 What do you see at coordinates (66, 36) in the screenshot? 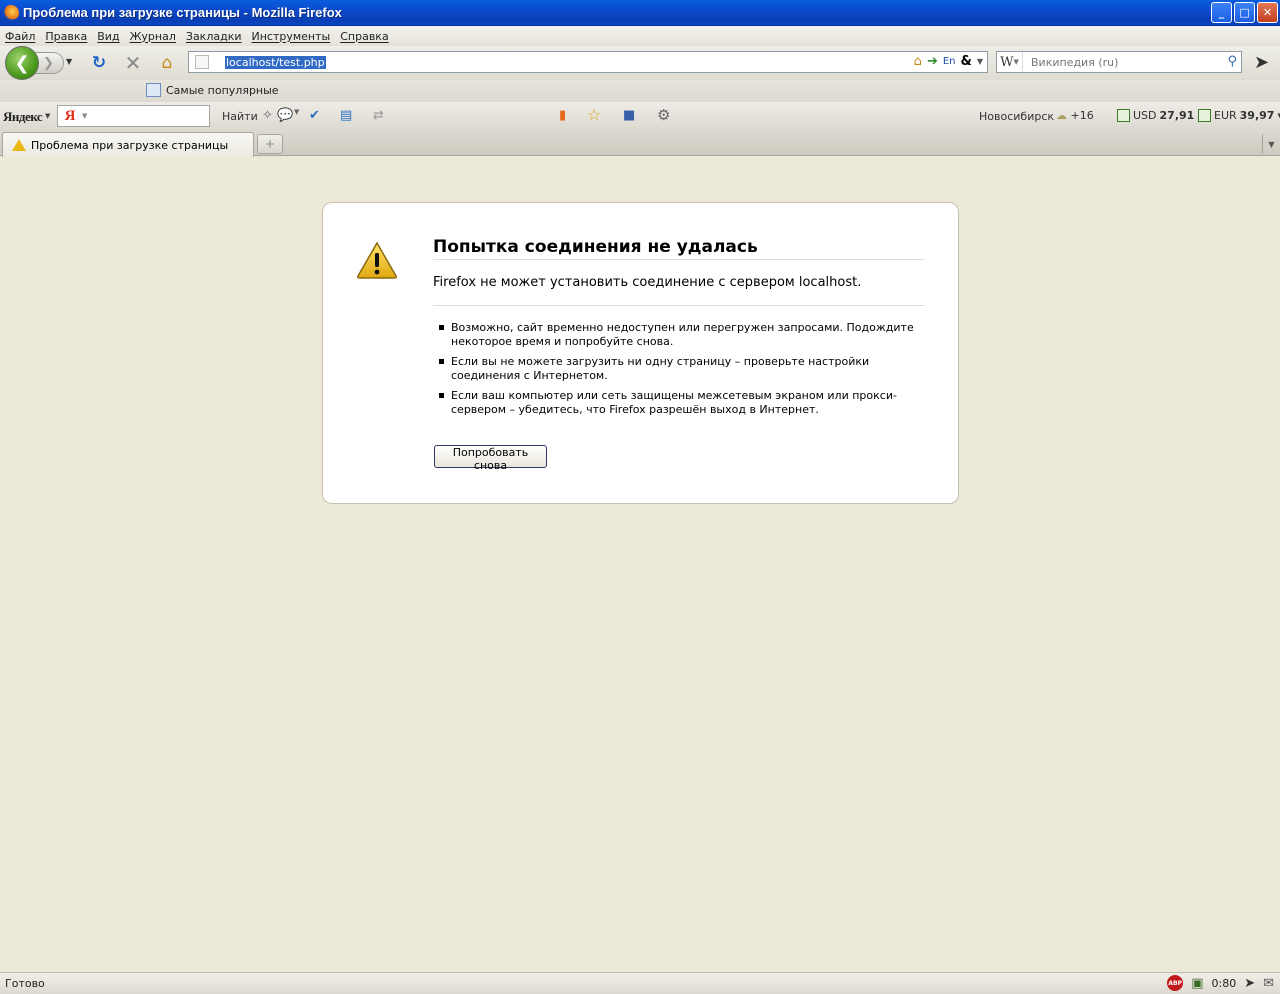
I see `menu-edit: Правка` at bounding box center [66, 36].